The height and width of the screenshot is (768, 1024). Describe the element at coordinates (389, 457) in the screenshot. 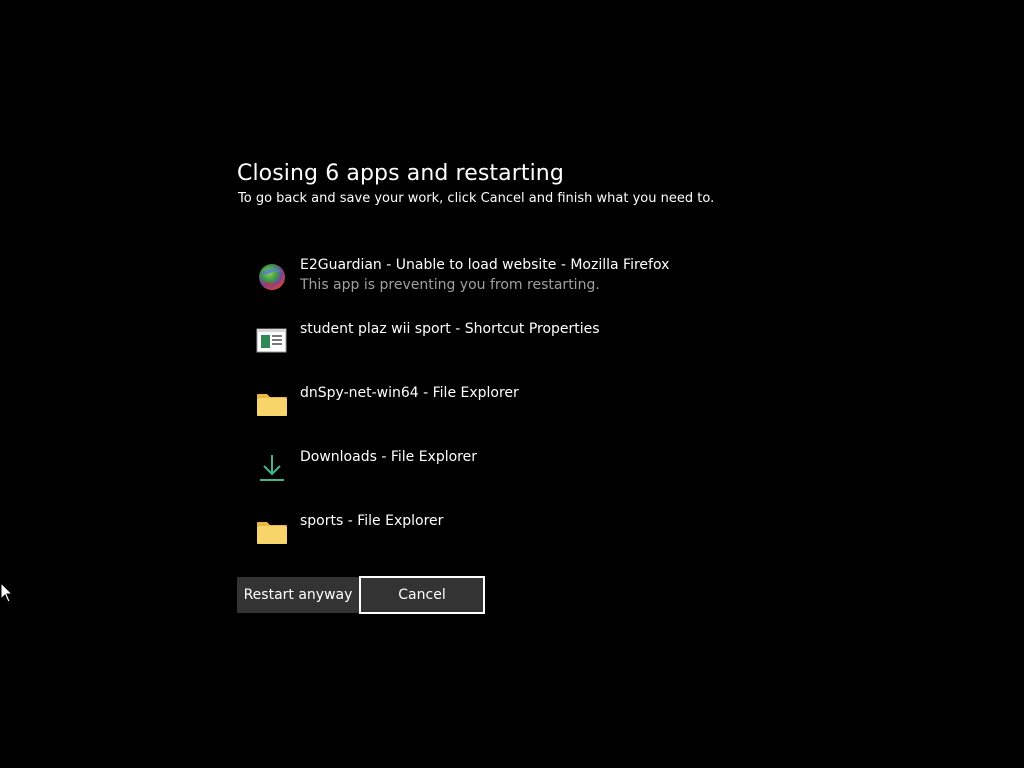

I see `app-name: Downloads - File Explorer` at that location.